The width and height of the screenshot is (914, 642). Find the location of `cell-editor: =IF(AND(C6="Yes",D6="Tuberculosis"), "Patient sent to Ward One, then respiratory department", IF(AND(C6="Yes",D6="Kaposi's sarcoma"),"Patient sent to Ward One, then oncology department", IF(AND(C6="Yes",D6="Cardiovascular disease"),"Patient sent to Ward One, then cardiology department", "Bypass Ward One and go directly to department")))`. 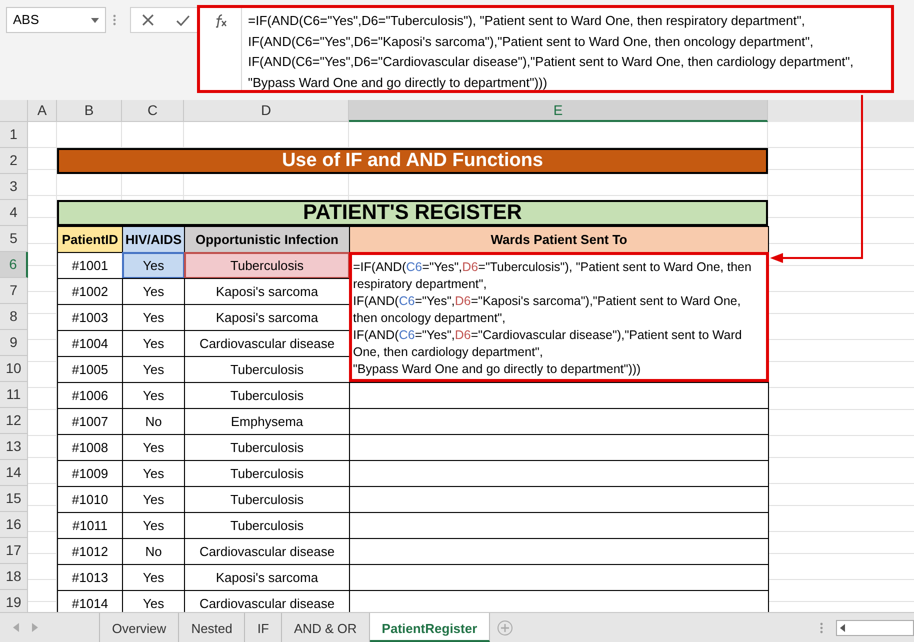

cell-editor: =IF(AND(C6="Yes",D6="Tuberculosis"), "Patient sent to Ward One, then respiratory department", IF(AND(C6="Yes",D6="Kaposi's sarcoma"),"Patient sent to Ward One, then oncology department", IF(AND(C6="Yes",D6="Cardiovascular disease"),"Patient sent to Ward One, then cardiology department", "Bypass Ward One and go directly to department"))) is located at coordinates (559, 317).